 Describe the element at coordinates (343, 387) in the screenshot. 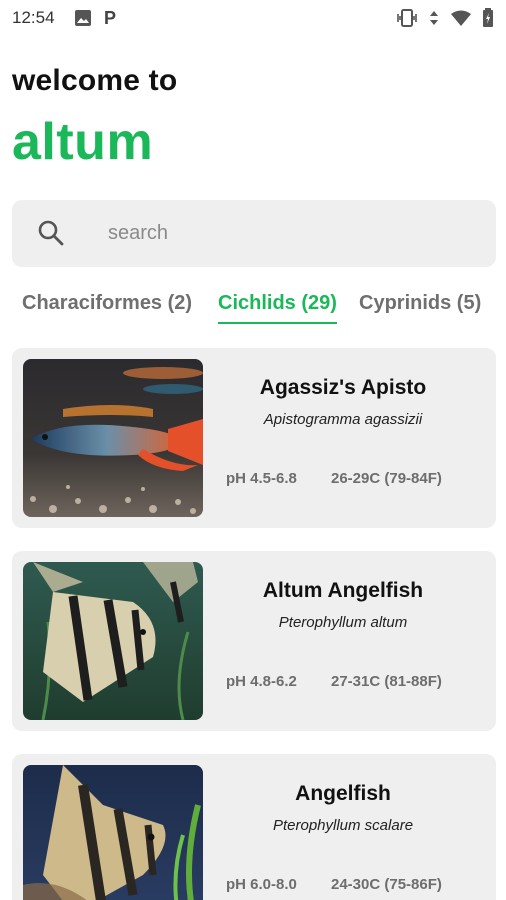

I see `species-name: Agassiz's Apisto` at that location.